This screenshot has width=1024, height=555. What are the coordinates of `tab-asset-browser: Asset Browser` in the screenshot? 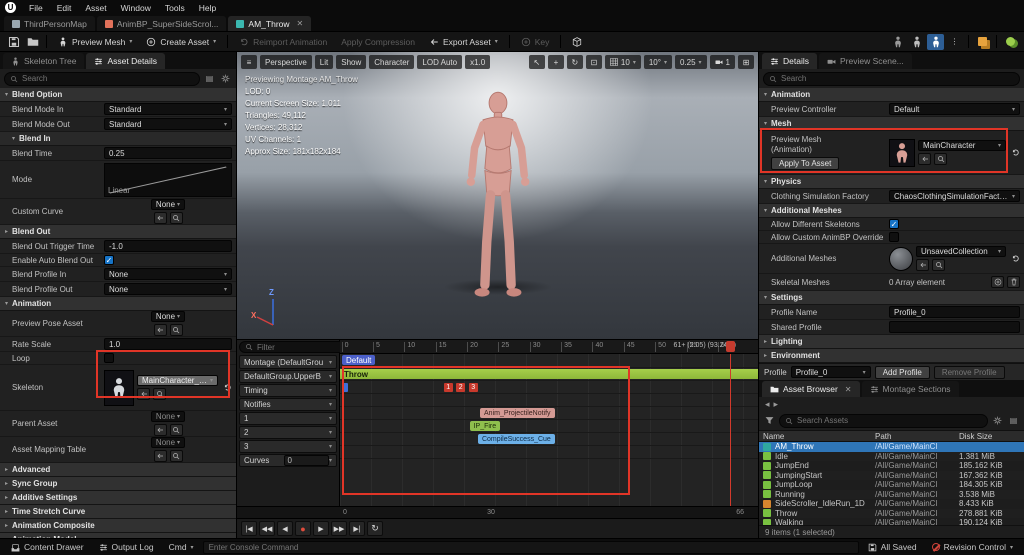 It's located at (811, 389).